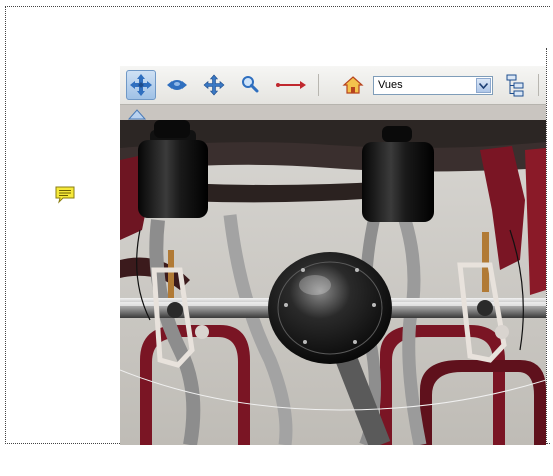  I want to click on rotate-arrows-icon, so click(141, 85).